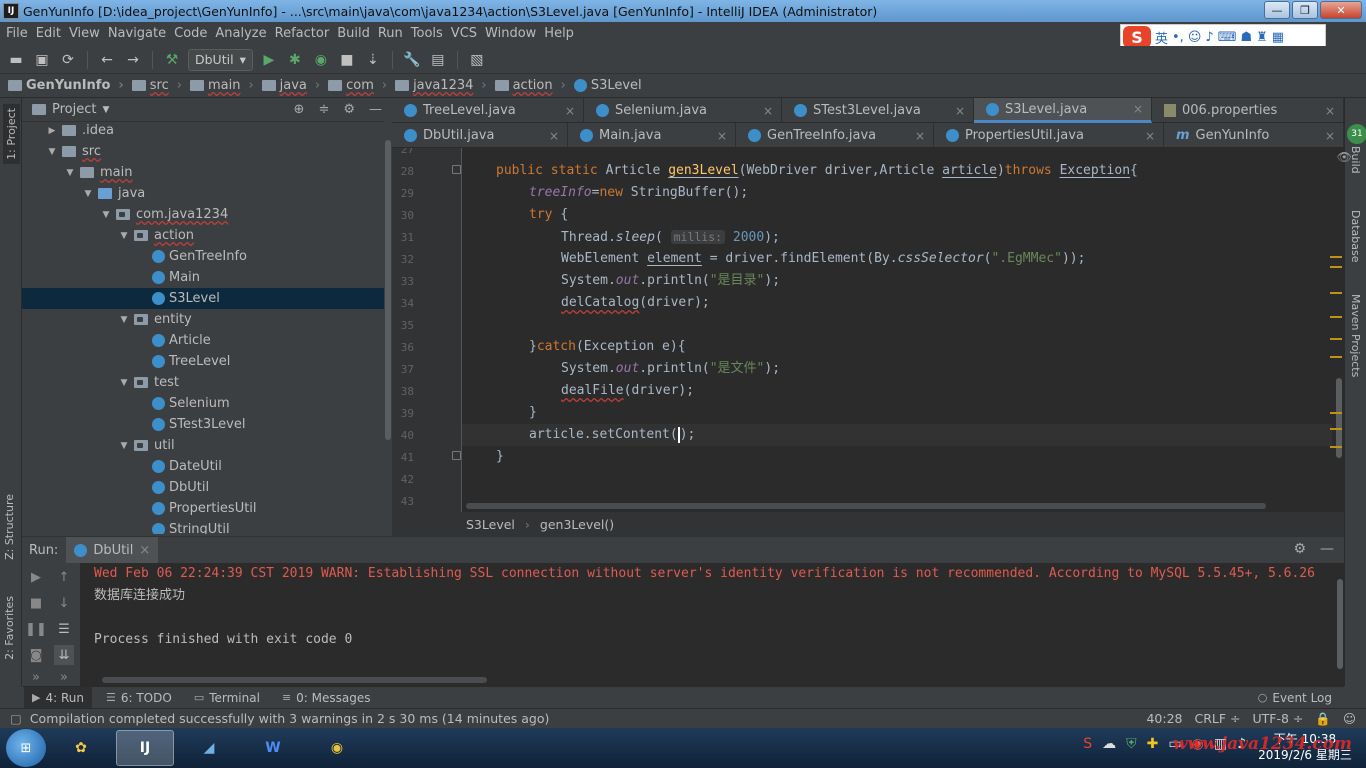 Image resolution: width=1366 pixels, height=768 pixels. Describe the element at coordinates (429, 33) in the screenshot. I see `menu-tools: Tools` at that location.